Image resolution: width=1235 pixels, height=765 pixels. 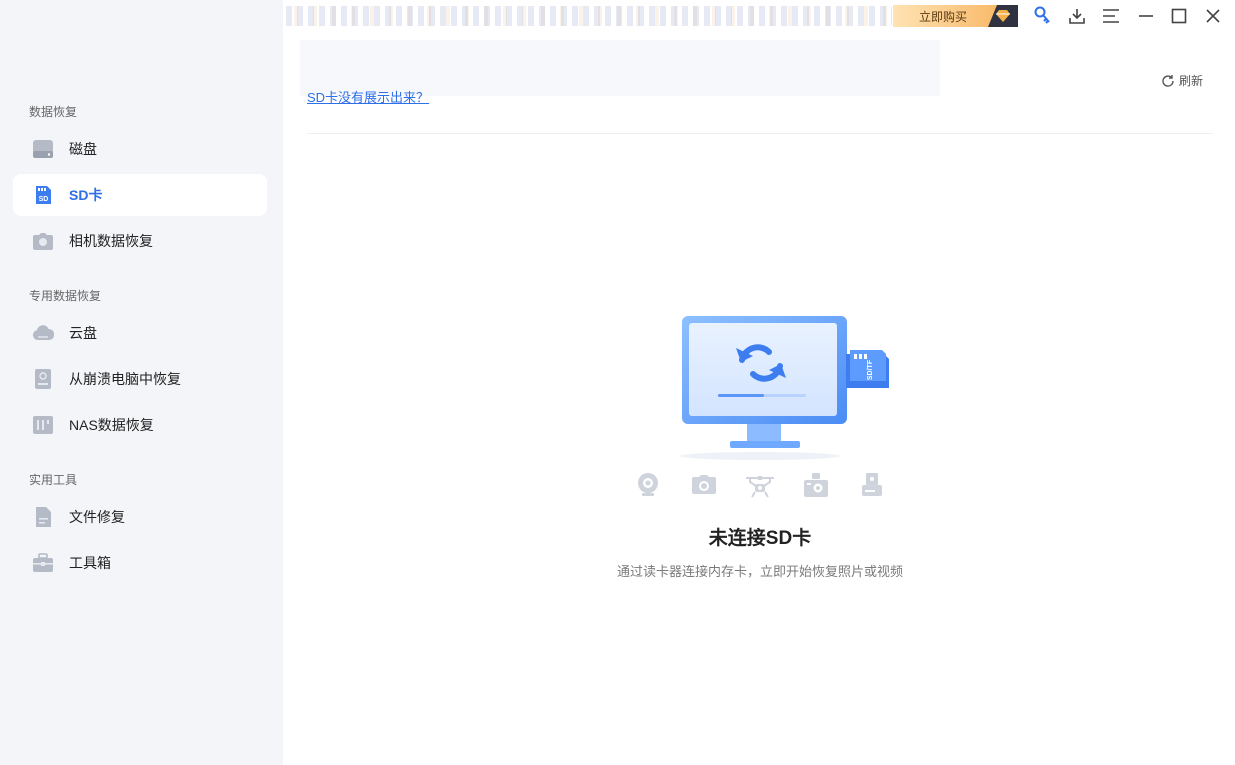 I want to click on sd-card-label: SD/TF, so click(x=870, y=369).